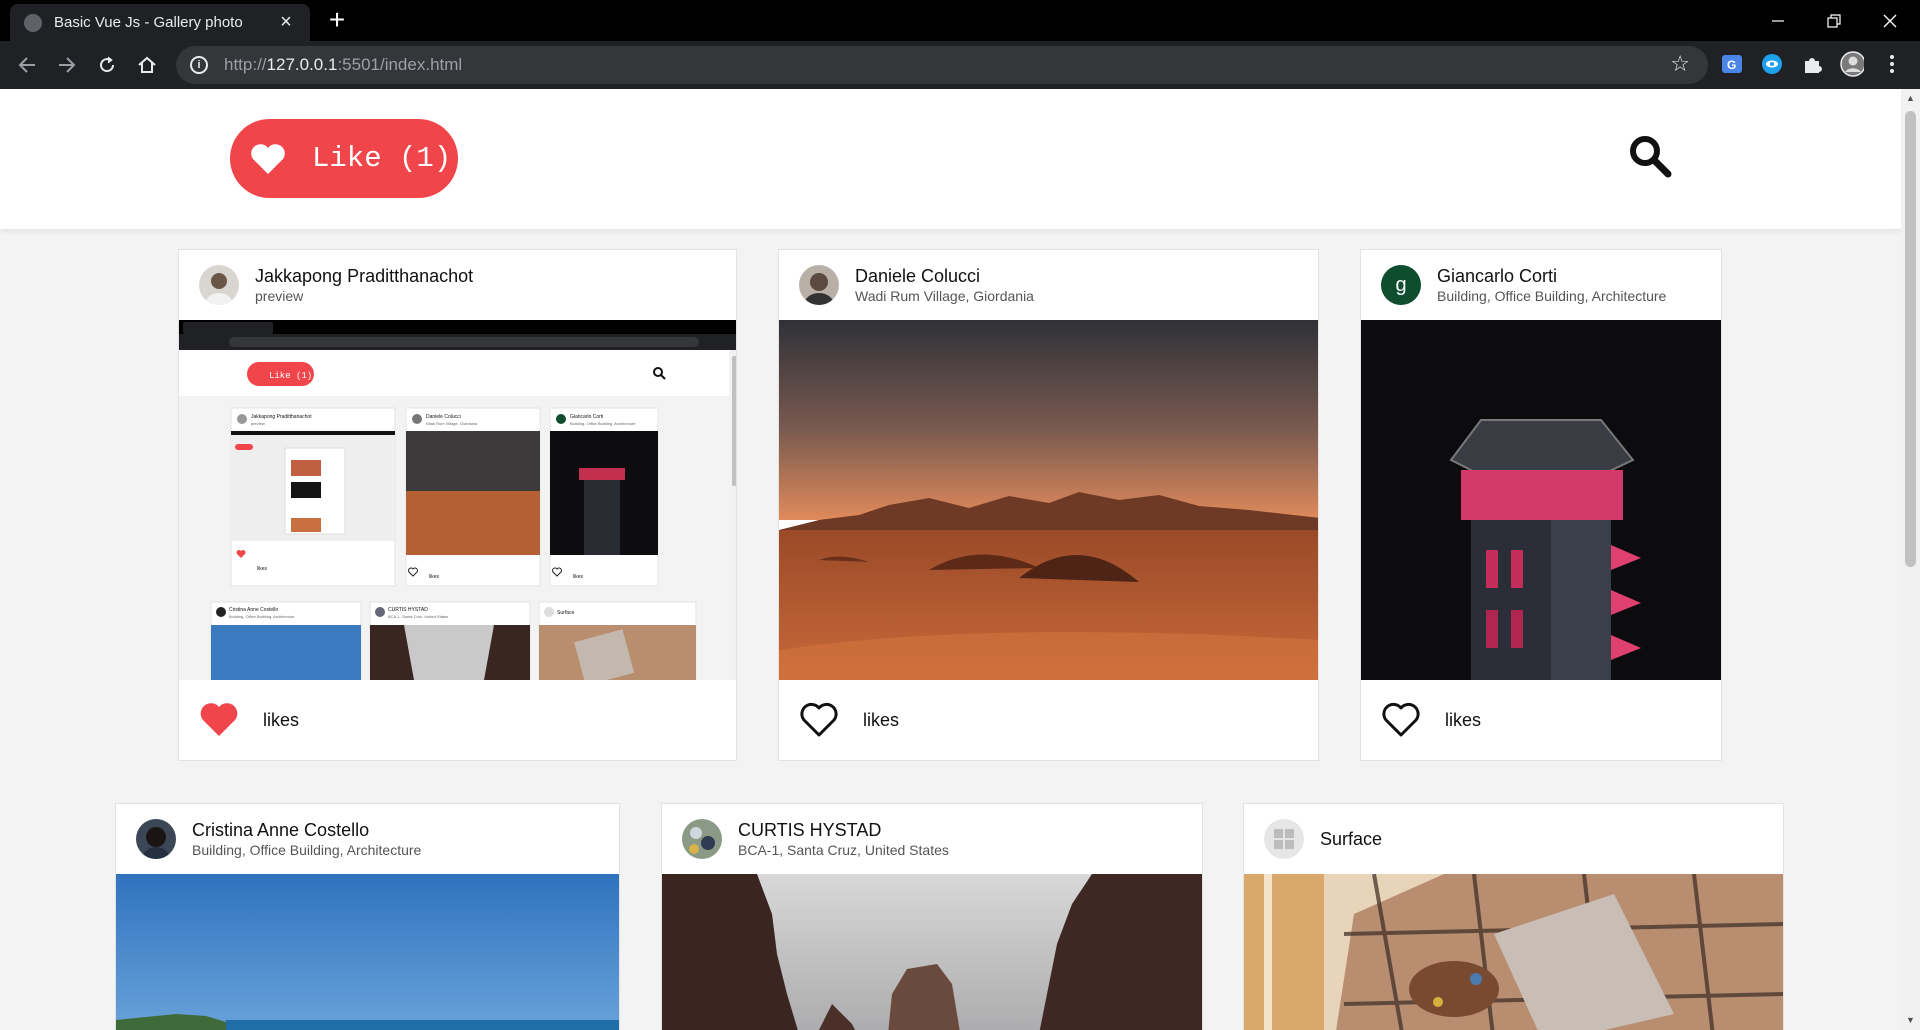  Describe the element at coordinates (1513, 952) in the screenshot. I see `surface-laptop-photo` at that location.